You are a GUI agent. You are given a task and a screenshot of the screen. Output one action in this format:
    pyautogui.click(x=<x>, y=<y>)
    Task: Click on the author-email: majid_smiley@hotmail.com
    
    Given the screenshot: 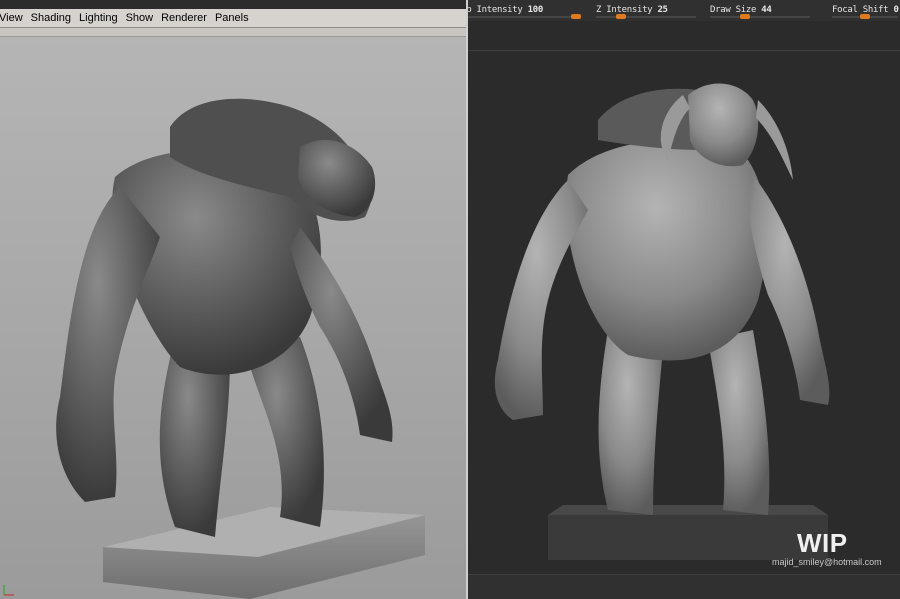 What is the action you would take?
    pyautogui.click(x=827, y=562)
    